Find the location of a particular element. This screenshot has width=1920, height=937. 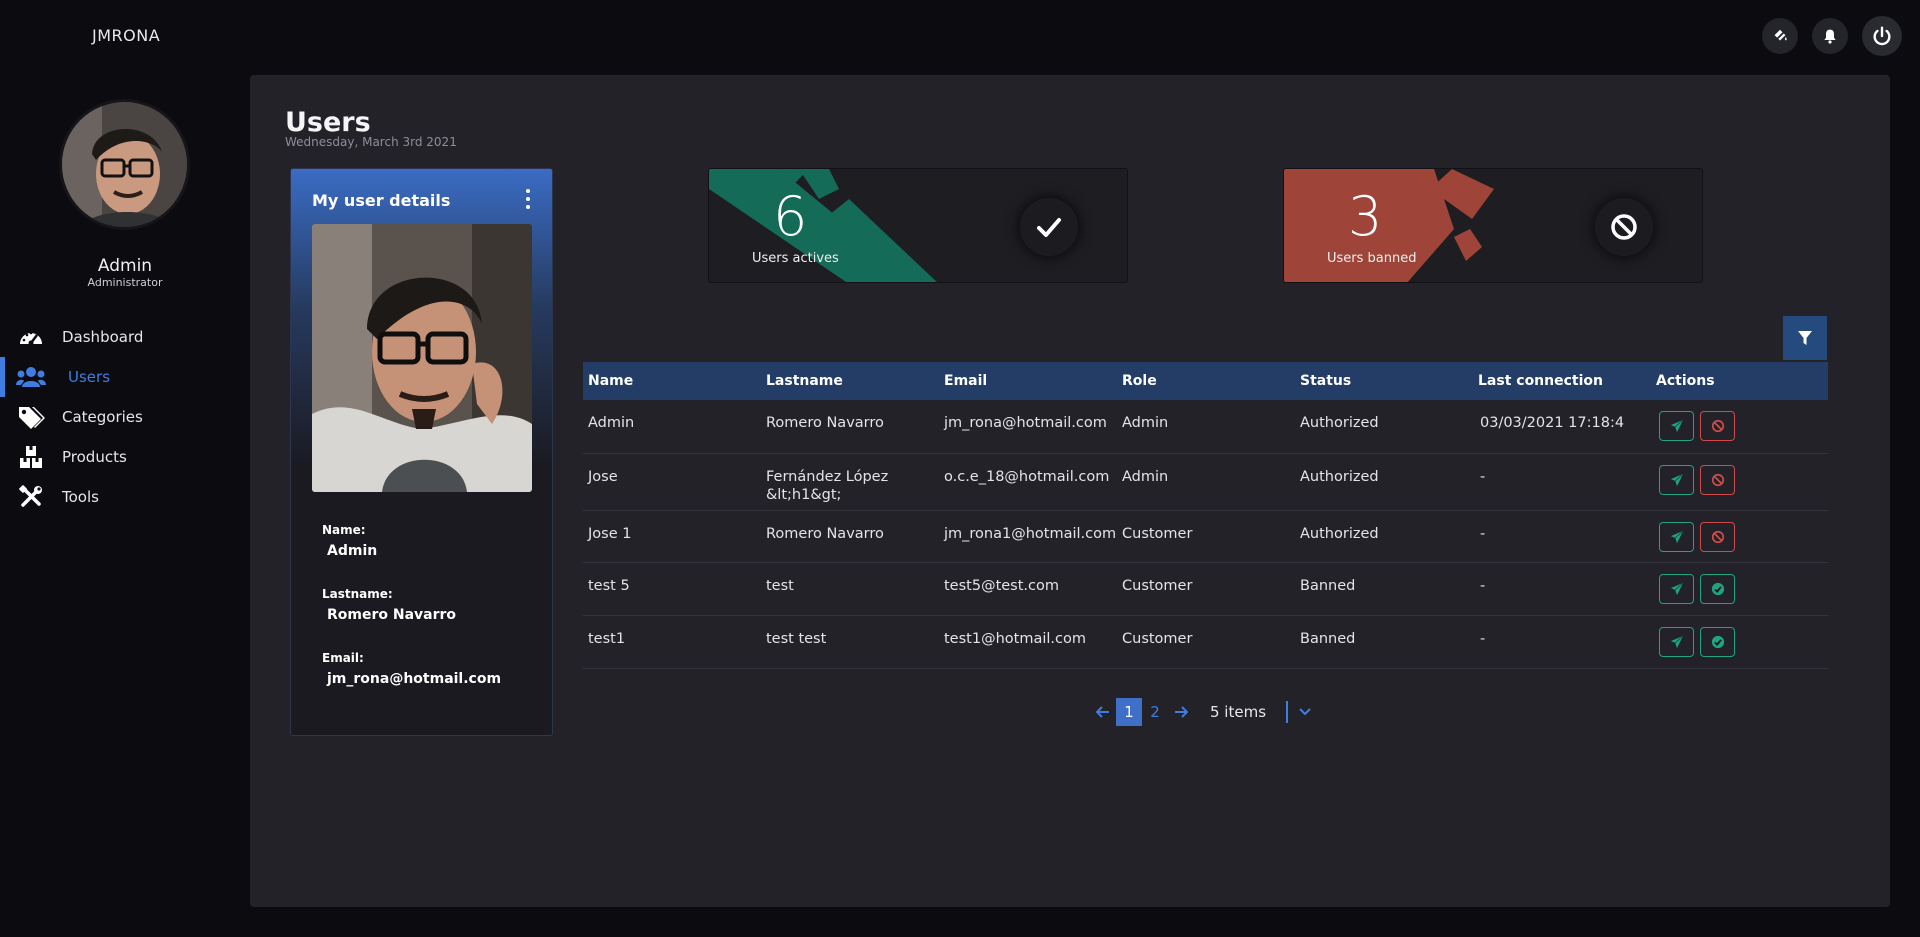

check-circle-icon is located at coordinates (1717, 642).